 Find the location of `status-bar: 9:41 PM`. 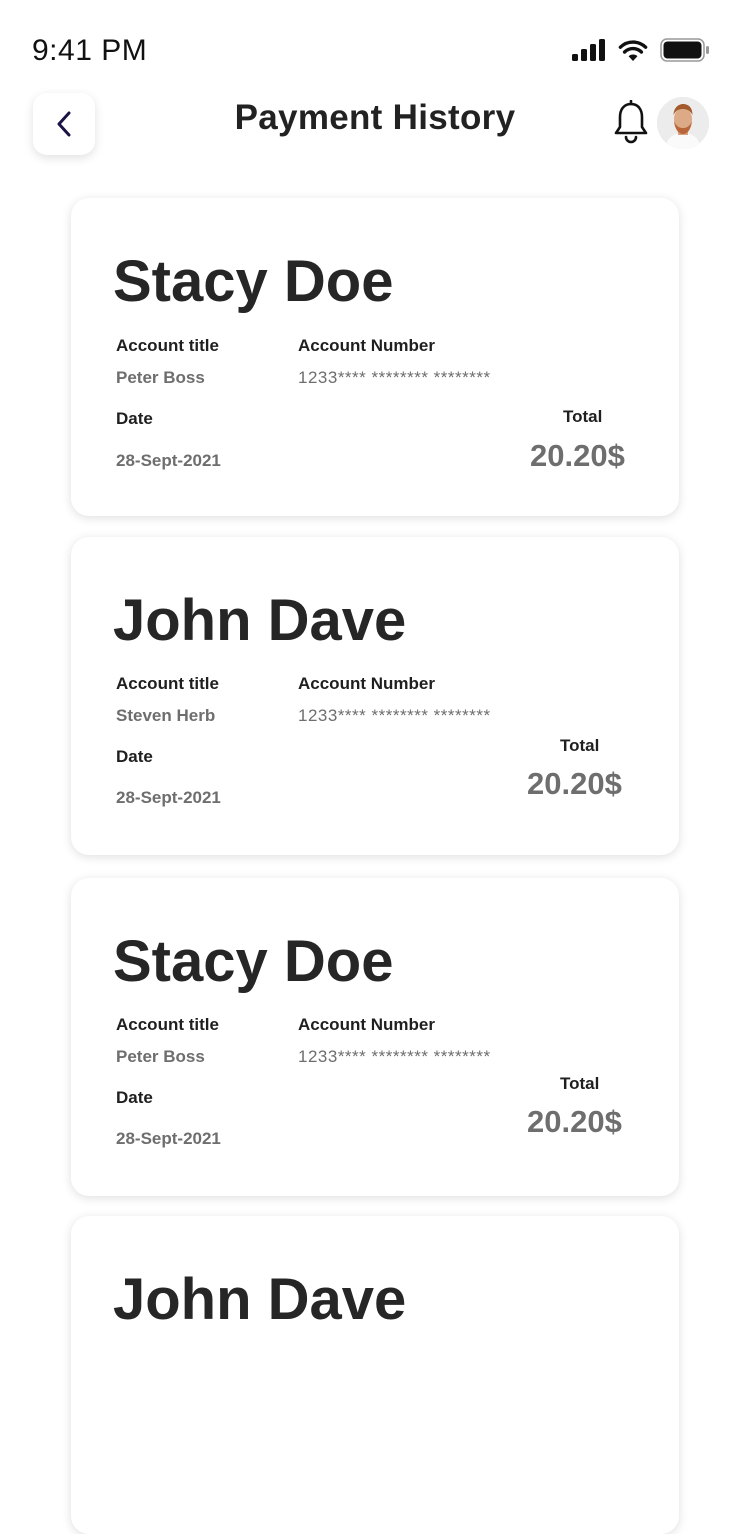

status-bar: 9:41 PM is located at coordinates (375, 50).